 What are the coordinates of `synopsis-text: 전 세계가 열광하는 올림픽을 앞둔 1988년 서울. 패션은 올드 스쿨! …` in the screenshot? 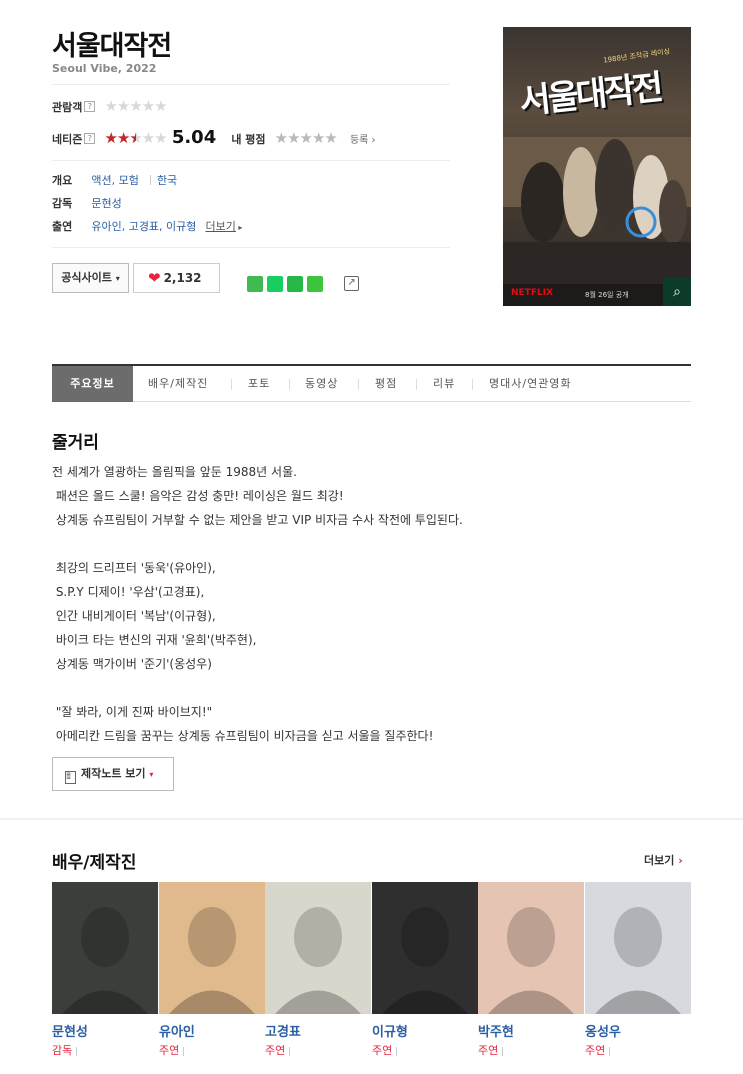 It's located at (257, 604).